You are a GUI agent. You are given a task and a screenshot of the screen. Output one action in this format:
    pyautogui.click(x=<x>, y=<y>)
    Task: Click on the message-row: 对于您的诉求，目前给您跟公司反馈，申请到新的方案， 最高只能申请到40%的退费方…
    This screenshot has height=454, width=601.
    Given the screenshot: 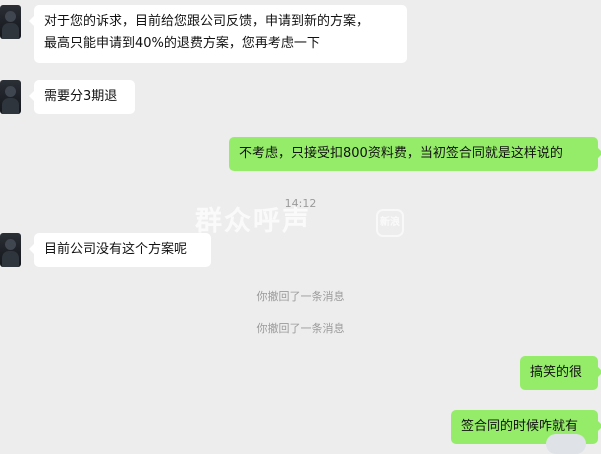 What is the action you would take?
    pyautogui.click(x=300, y=34)
    